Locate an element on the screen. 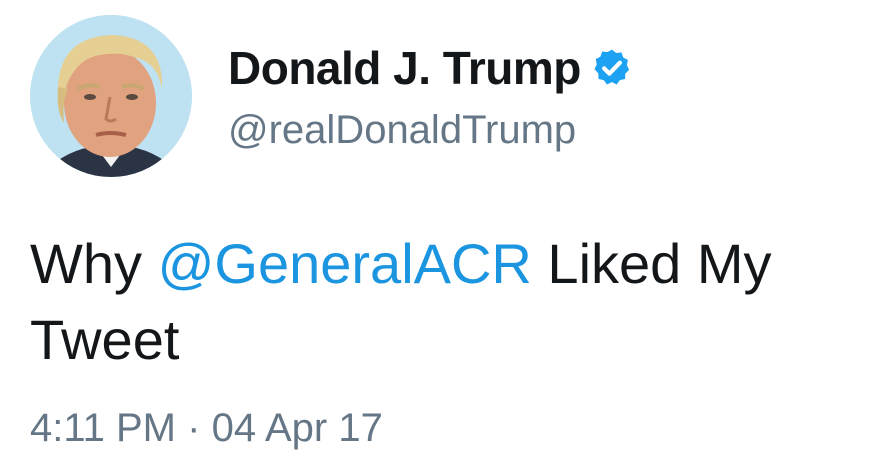  author-name-row: Donald J. Trump is located at coordinates (430, 68).